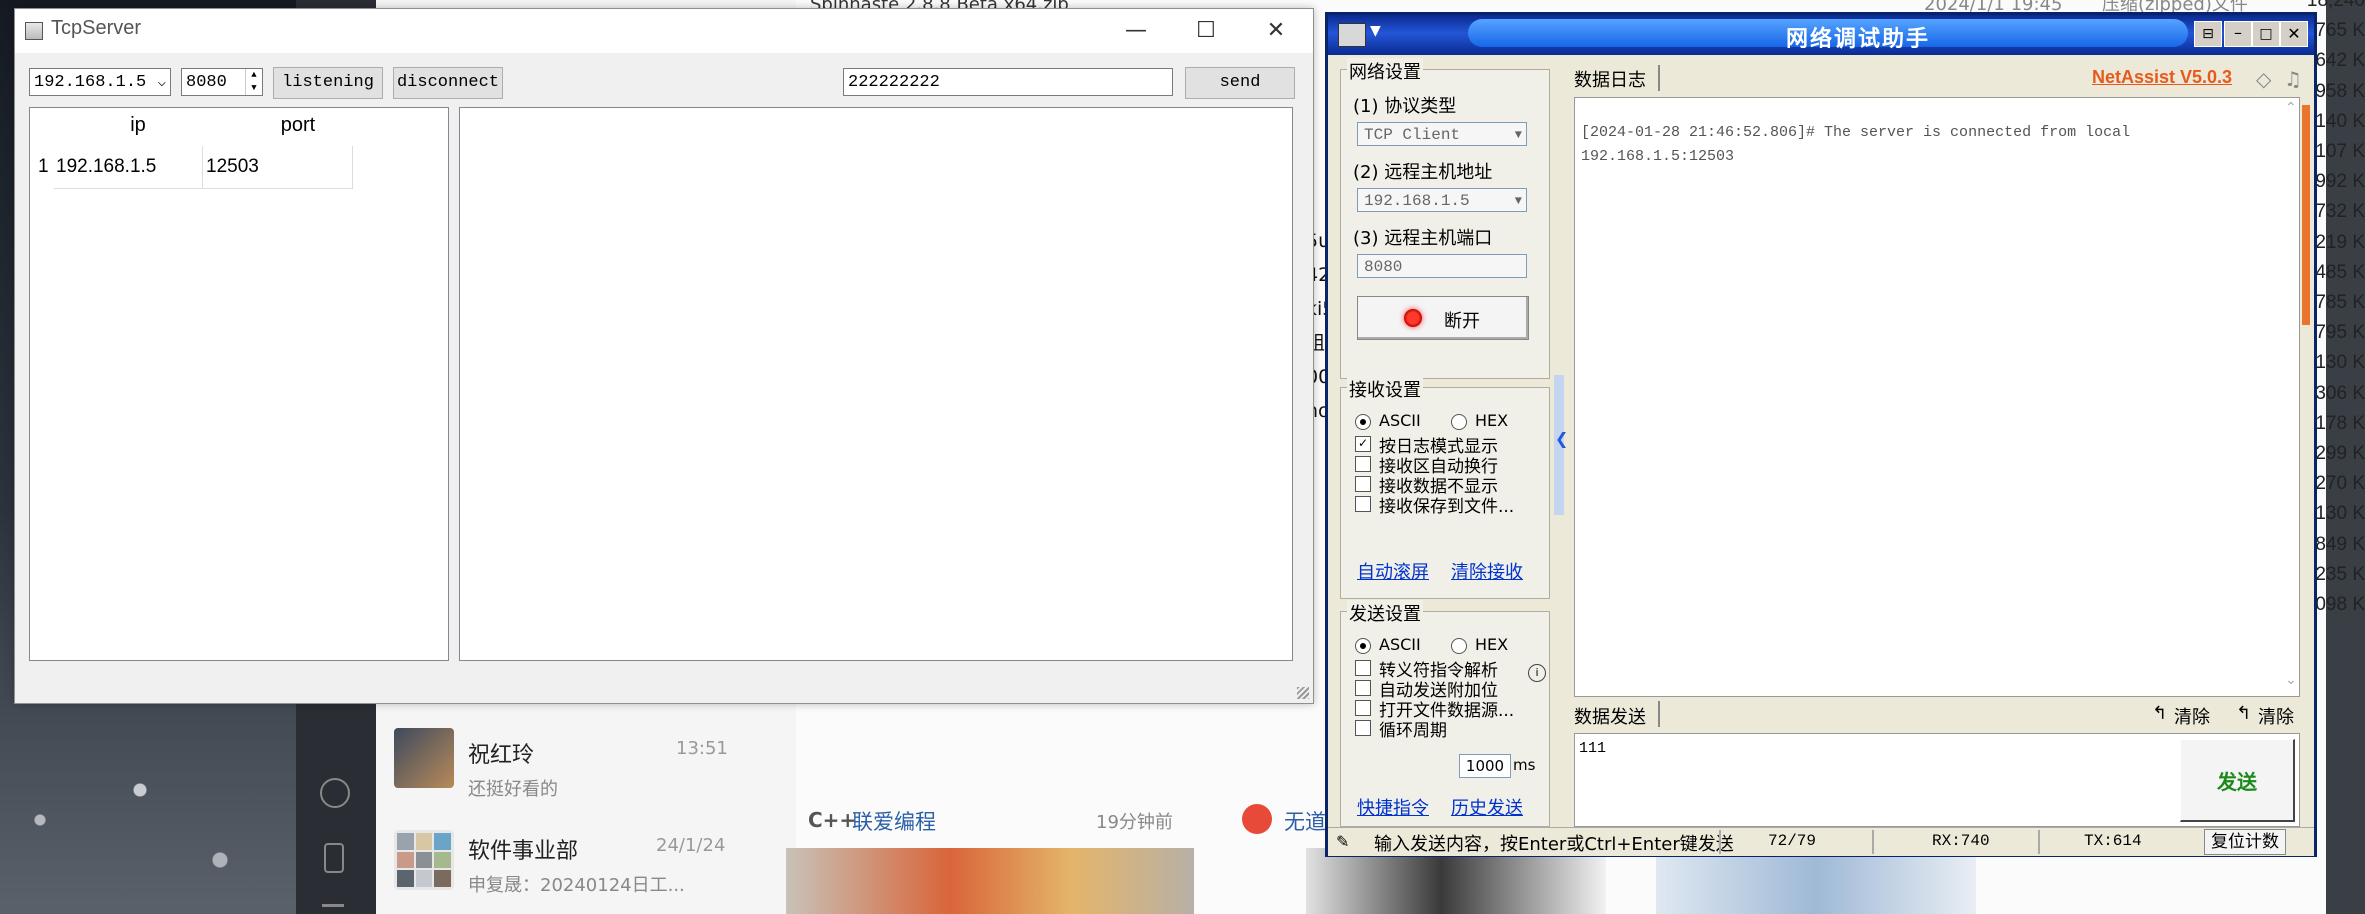 This screenshot has height=914, width=2365. What do you see at coordinates (1993, 6) in the screenshot?
I see `file-date: 2024/1/1 19:45` at bounding box center [1993, 6].